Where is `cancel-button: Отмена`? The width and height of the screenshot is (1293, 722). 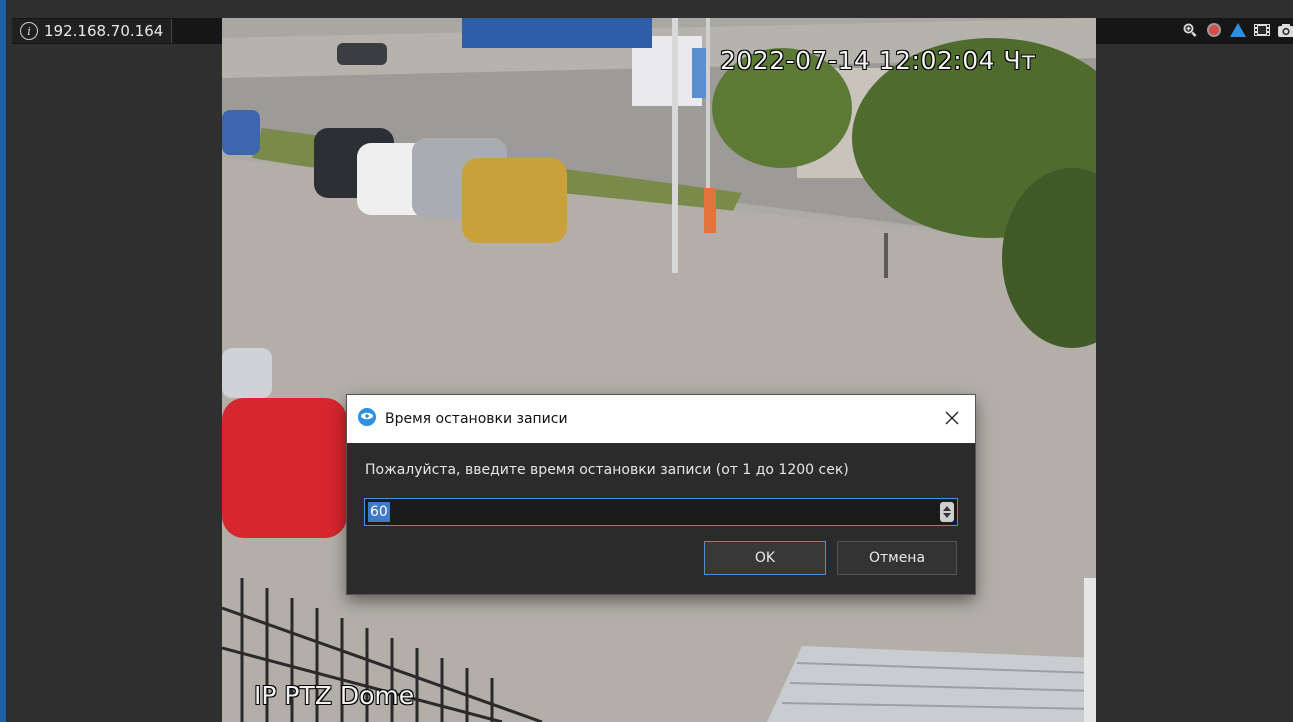
cancel-button: Отмена is located at coordinates (897, 558).